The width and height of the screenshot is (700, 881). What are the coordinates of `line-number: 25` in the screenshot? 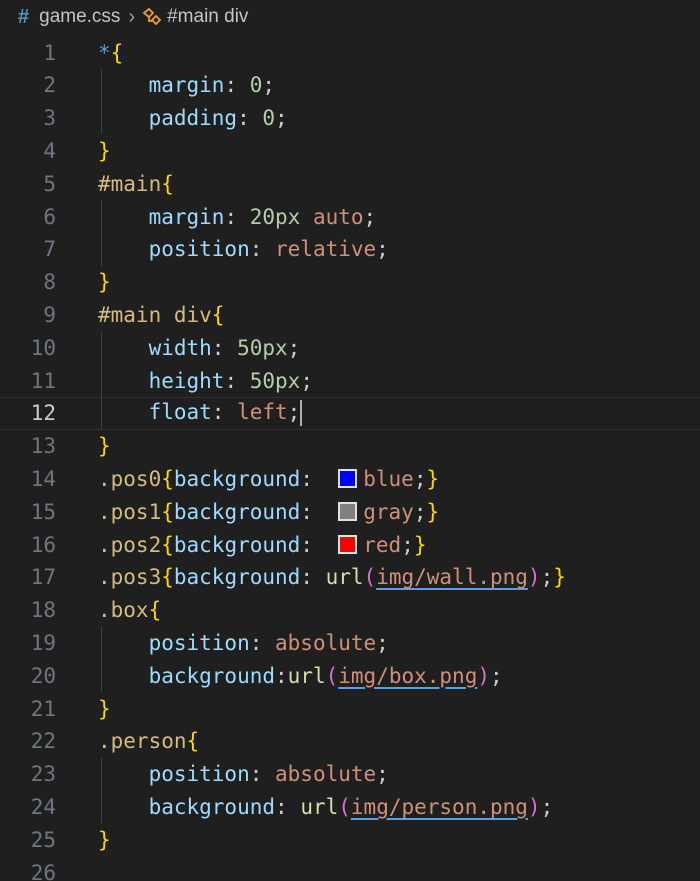 It's located at (43, 839).